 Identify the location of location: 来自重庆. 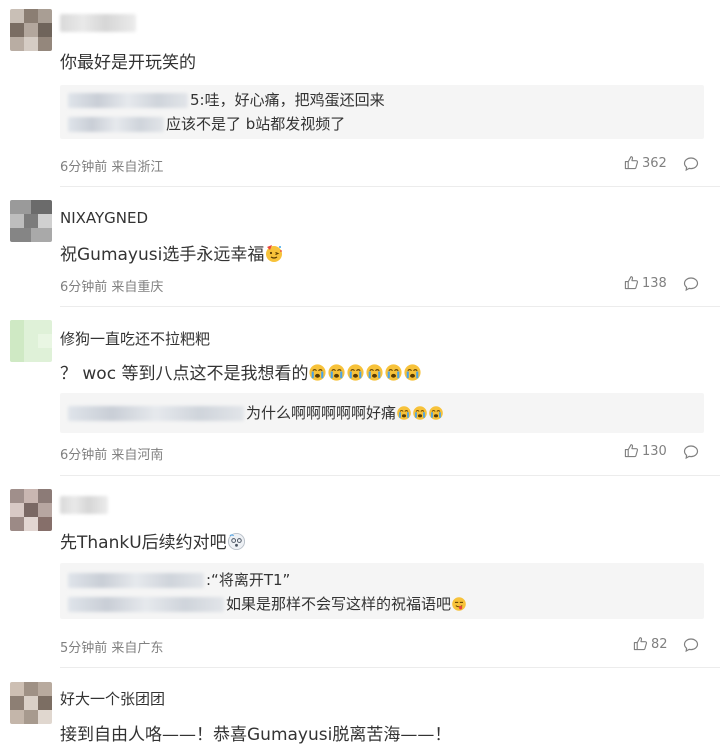
(137, 287).